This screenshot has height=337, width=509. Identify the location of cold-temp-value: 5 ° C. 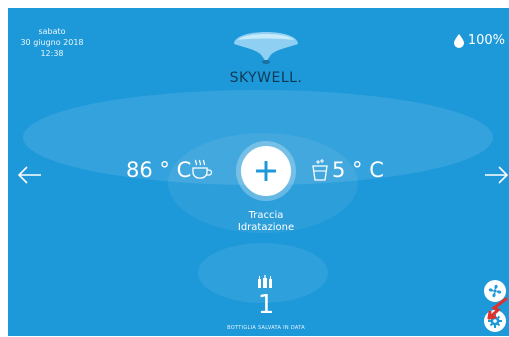
(358, 170).